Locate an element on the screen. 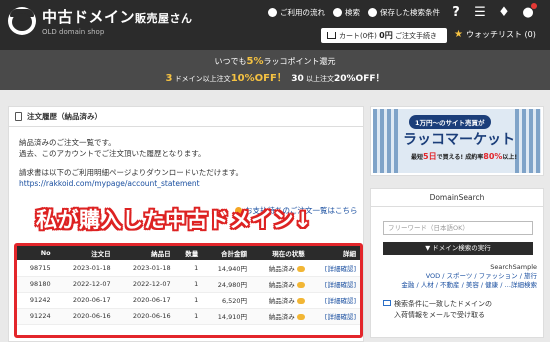 The height and width of the screenshot is (342, 550). logo-subtitle: OLD domain shop is located at coordinates (73, 32).